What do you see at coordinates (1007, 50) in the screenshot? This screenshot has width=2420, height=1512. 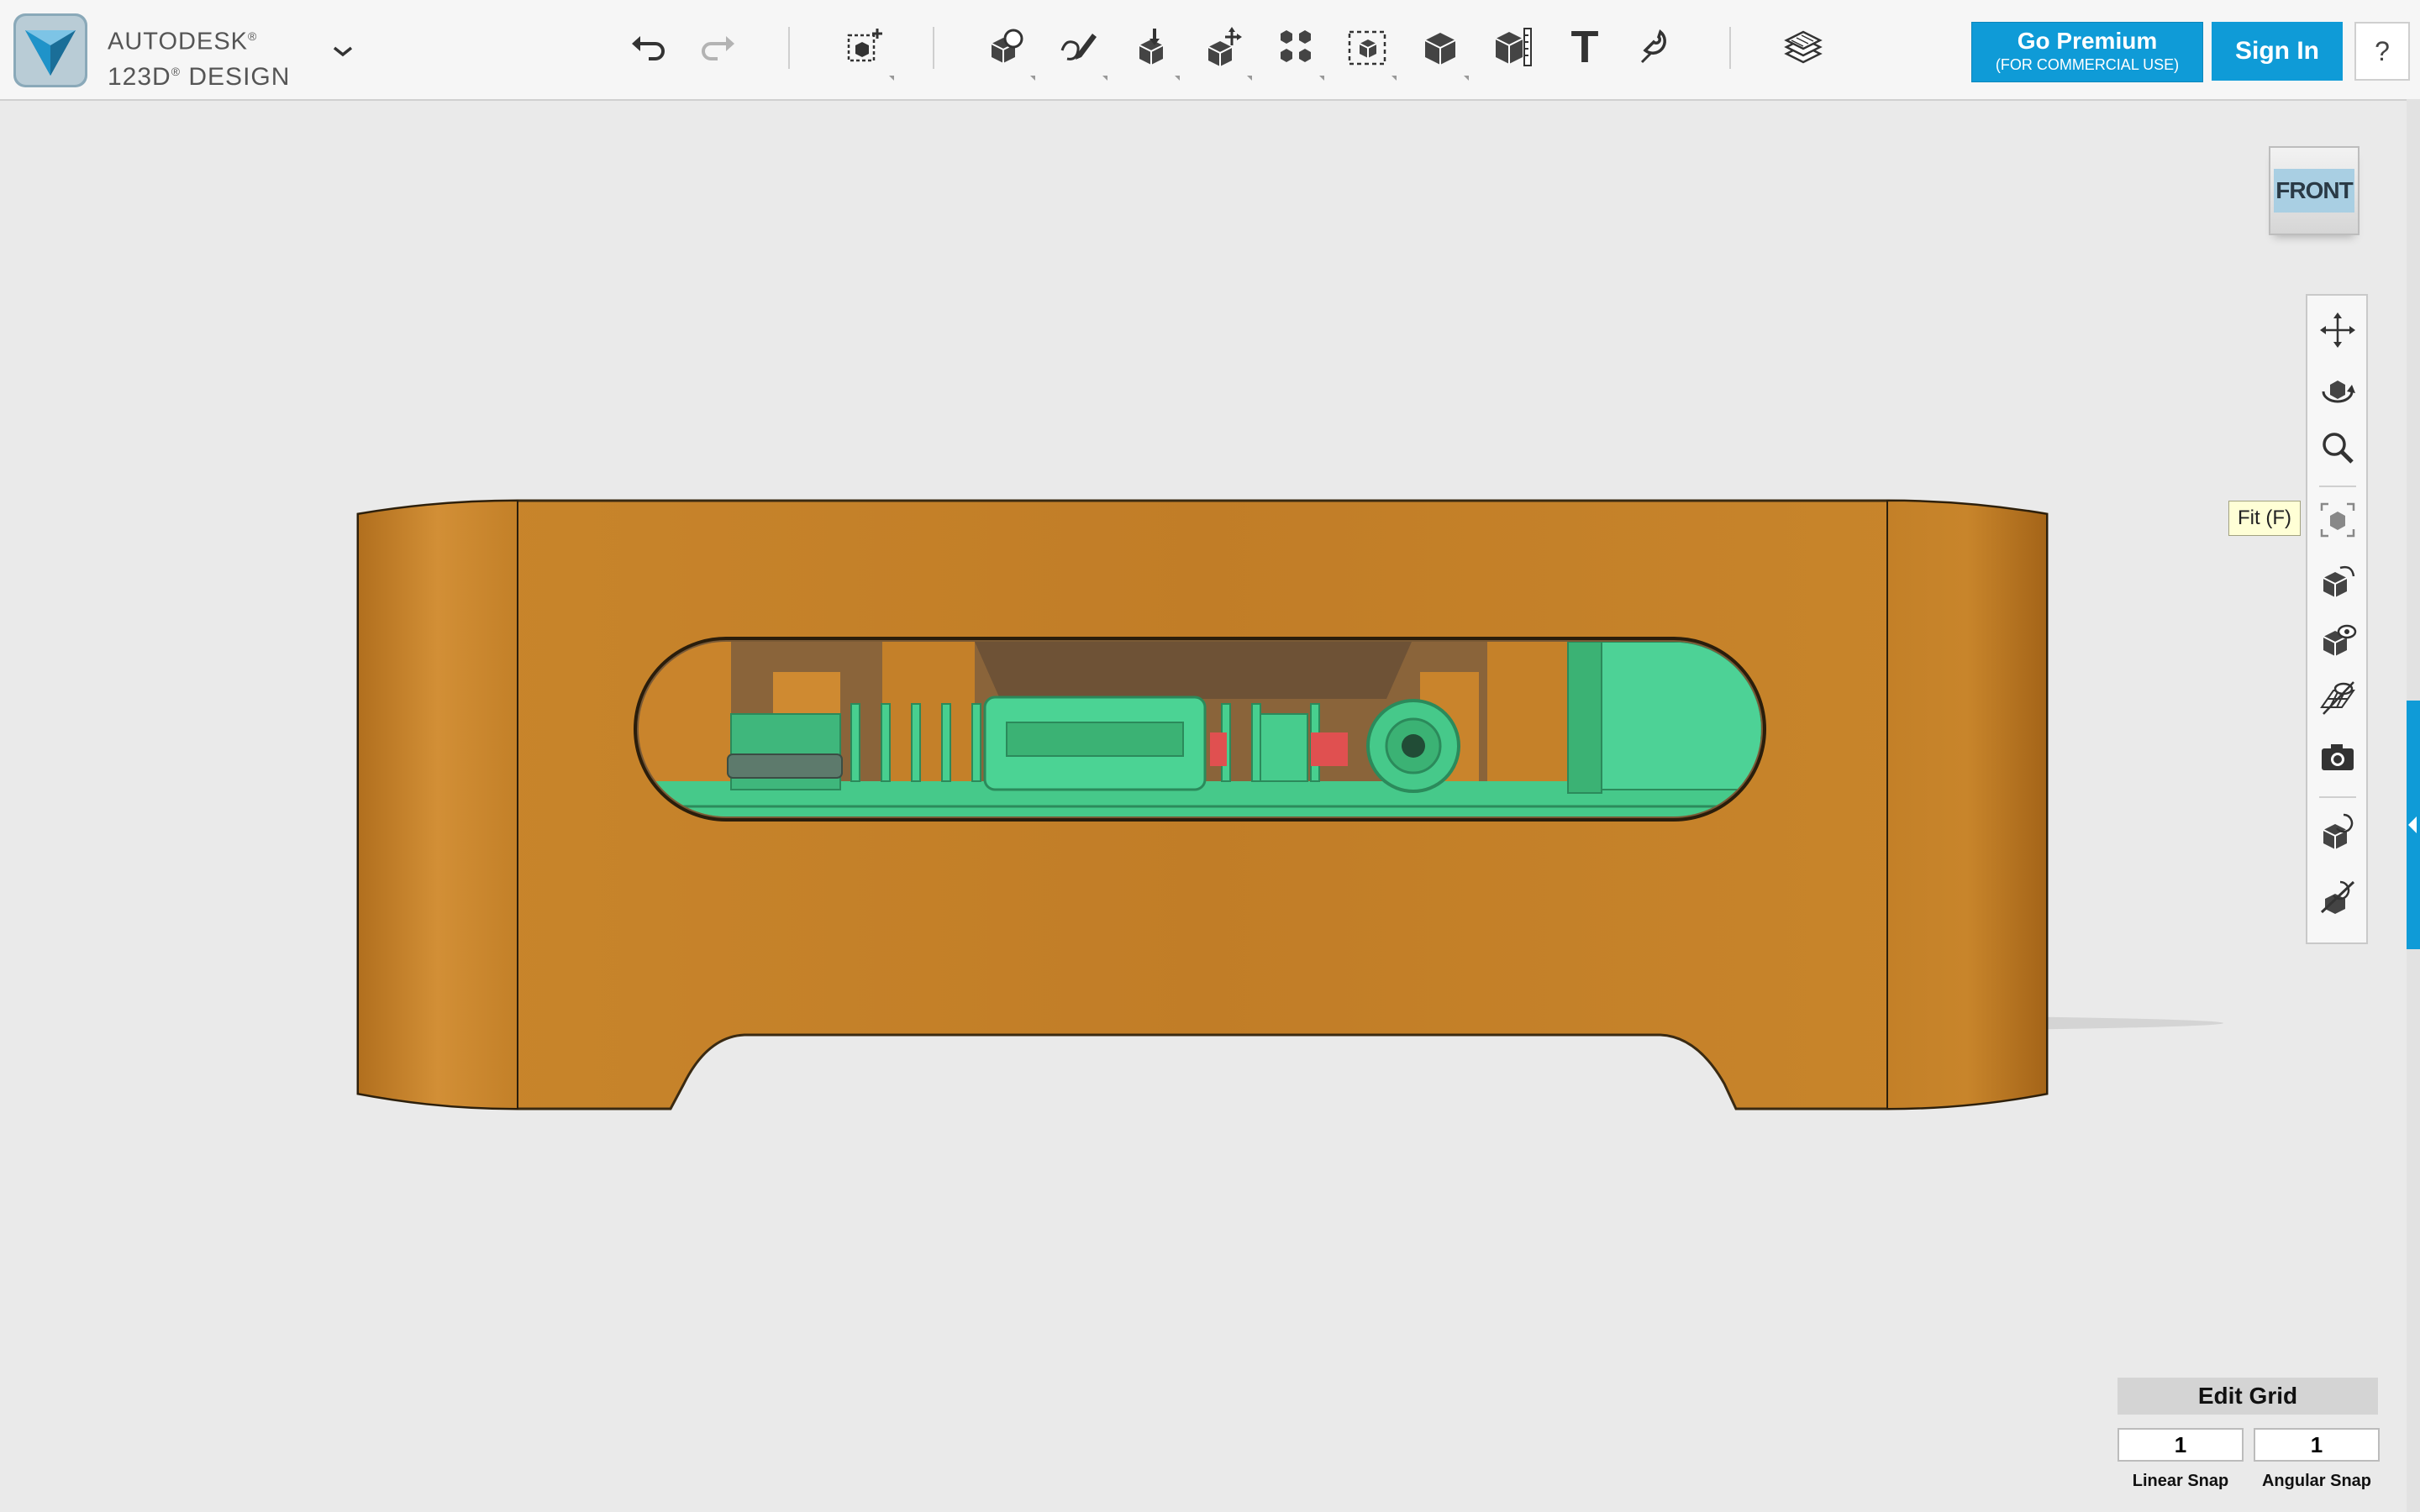 I see `primitives-icon` at bounding box center [1007, 50].